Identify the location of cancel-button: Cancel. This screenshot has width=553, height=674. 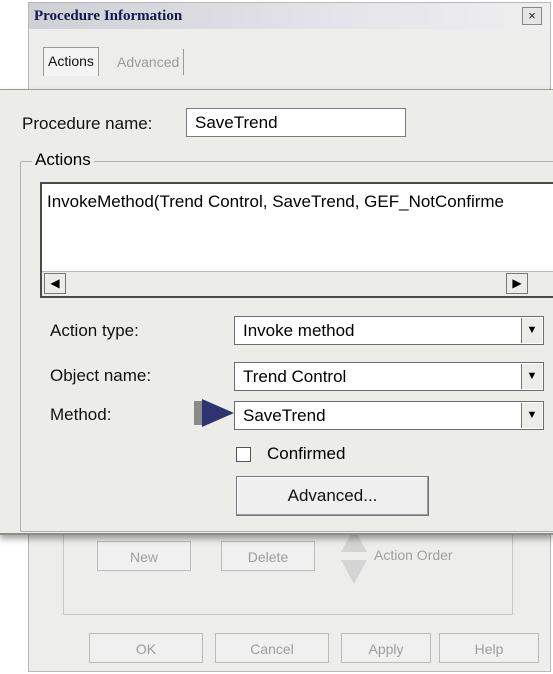
(272, 648).